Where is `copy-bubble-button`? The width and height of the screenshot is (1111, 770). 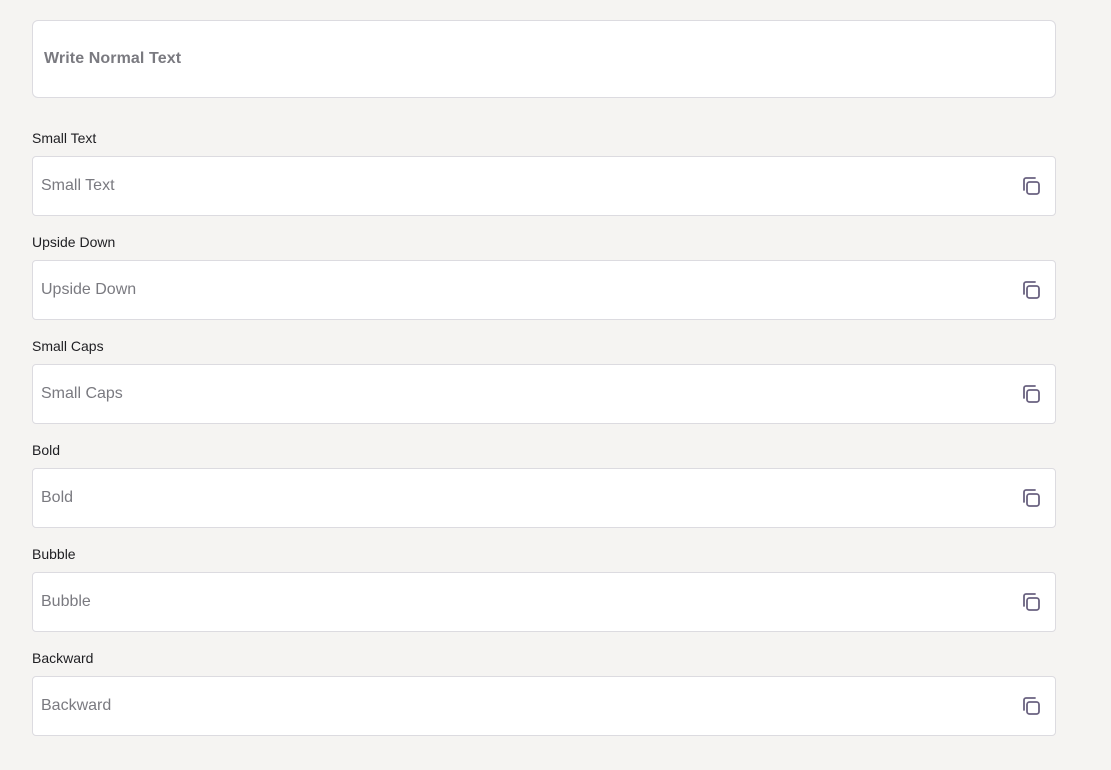 copy-bubble-button is located at coordinates (1031, 602).